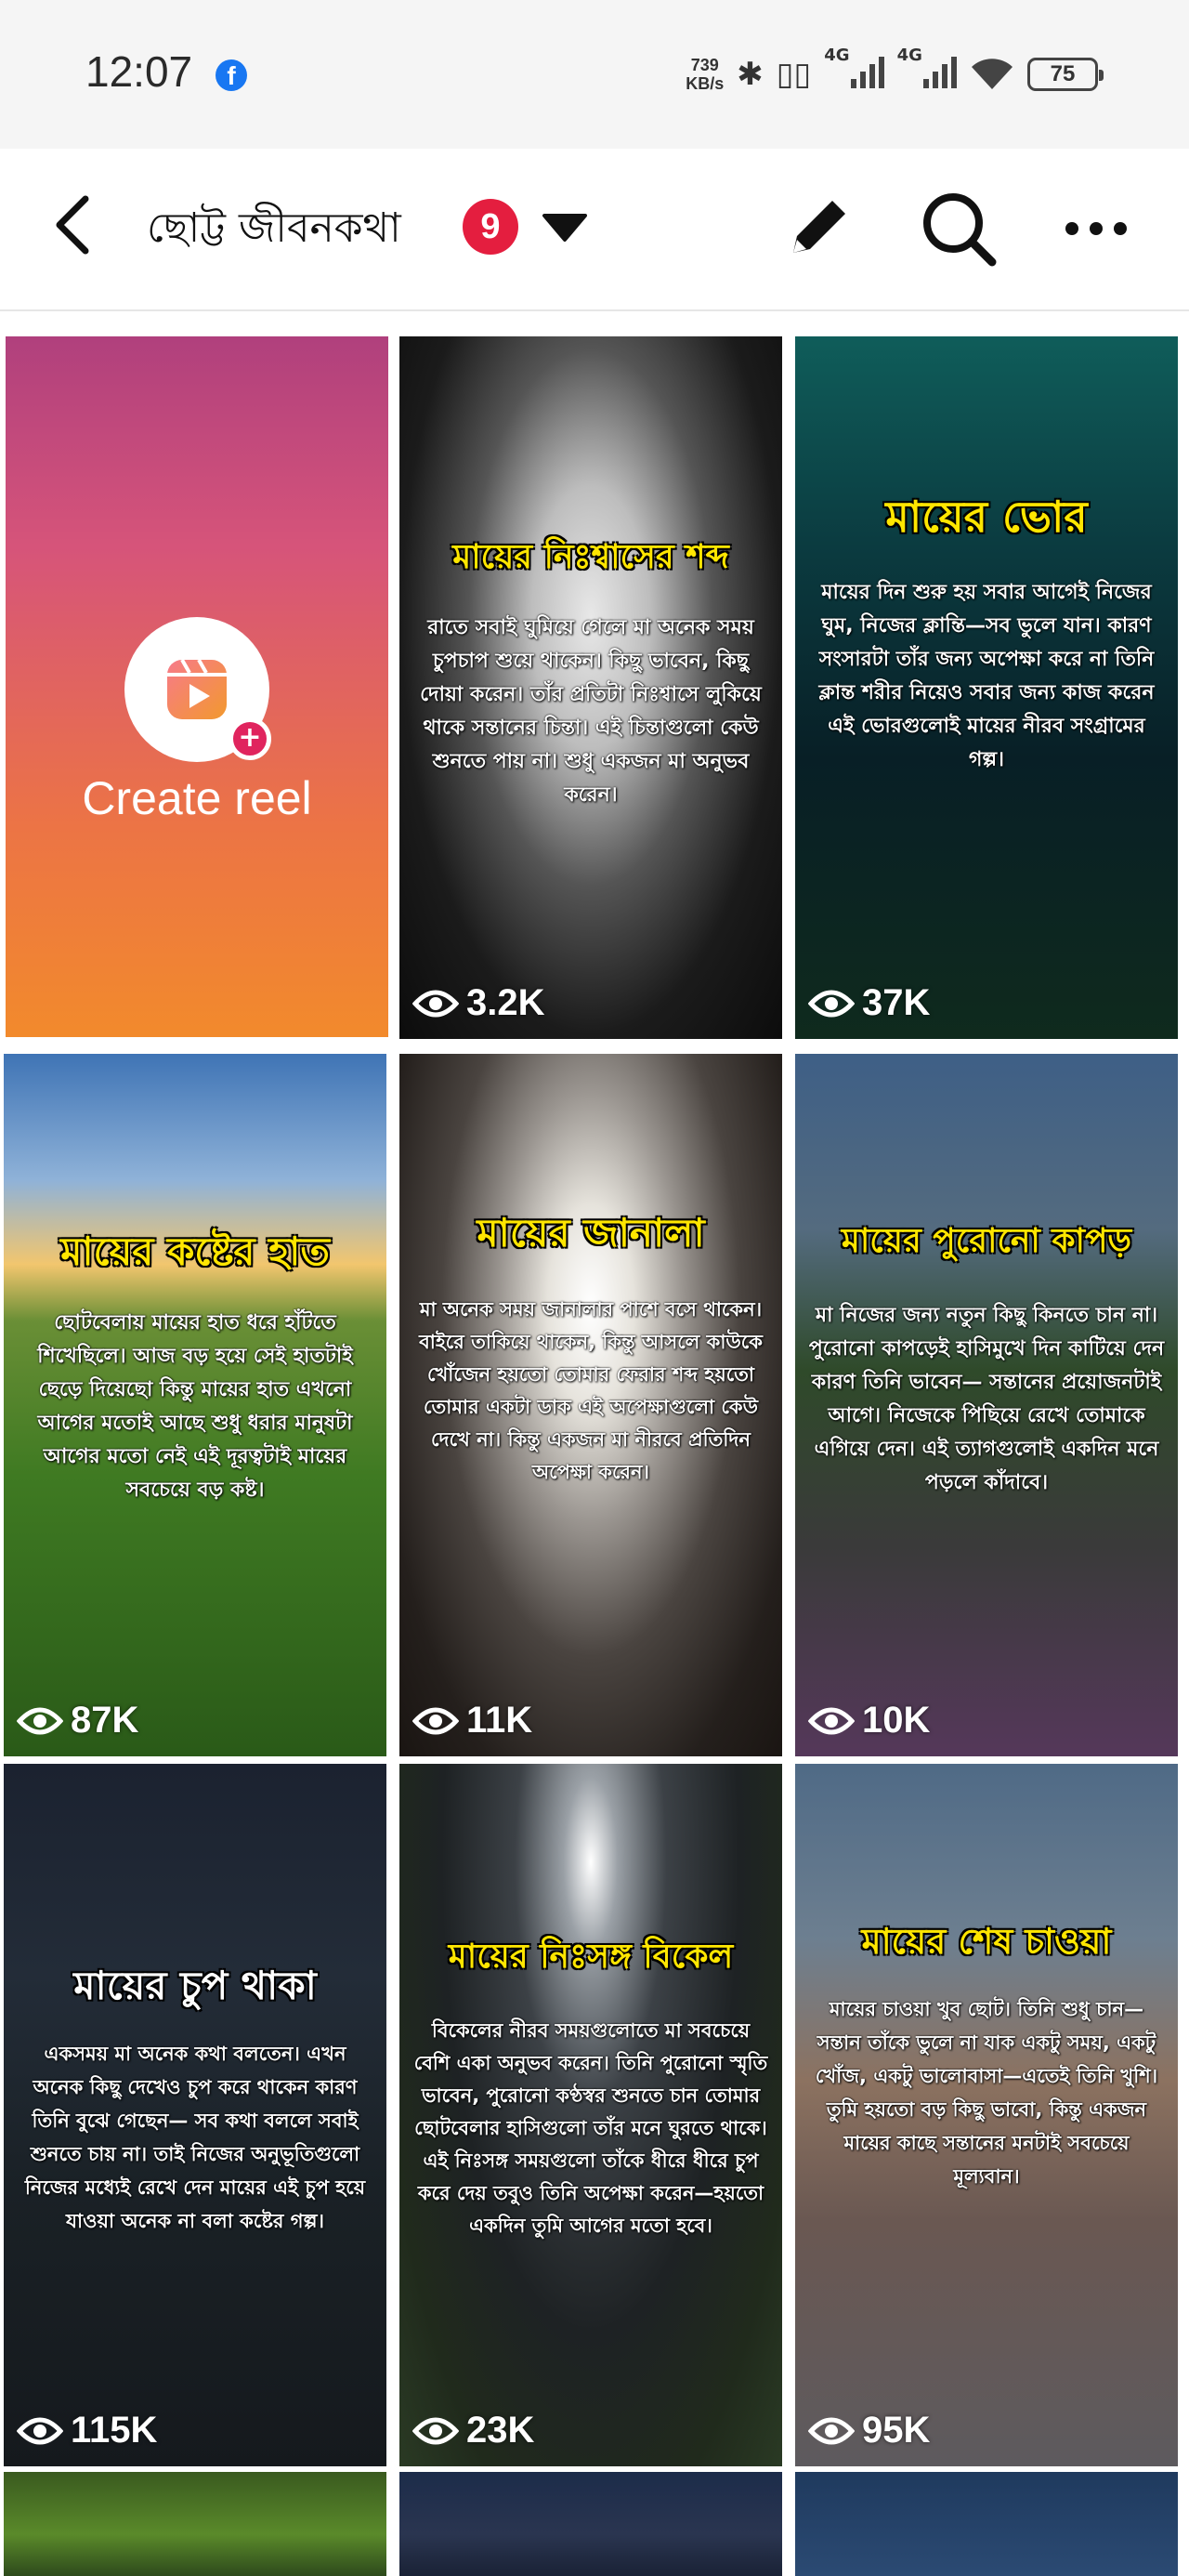  What do you see at coordinates (195, 1985) in the screenshot?
I see `reel-title: মায়ের চুপ থাকা` at bounding box center [195, 1985].